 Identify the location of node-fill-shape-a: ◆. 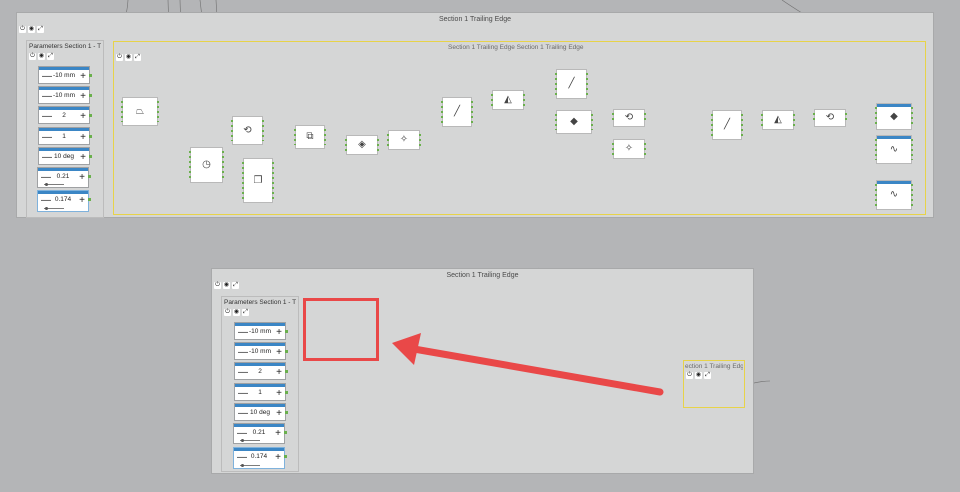
(574, 122).